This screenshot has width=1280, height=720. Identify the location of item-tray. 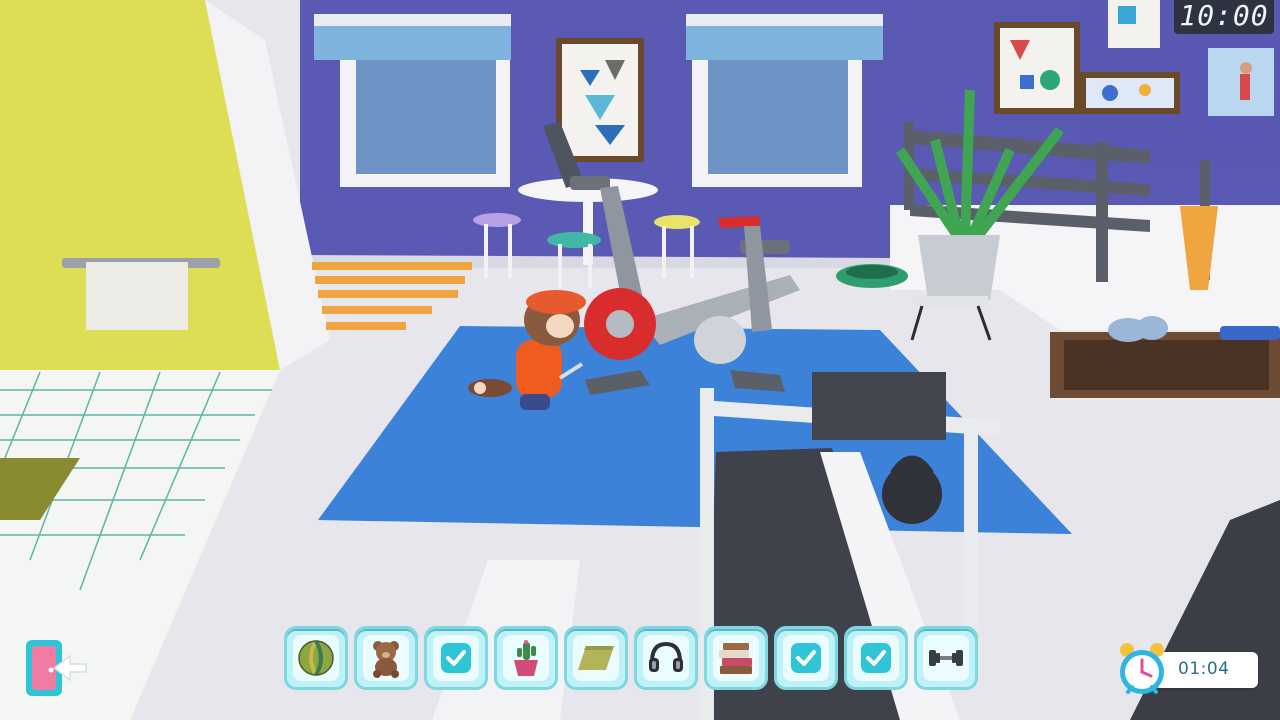
(642, 658).